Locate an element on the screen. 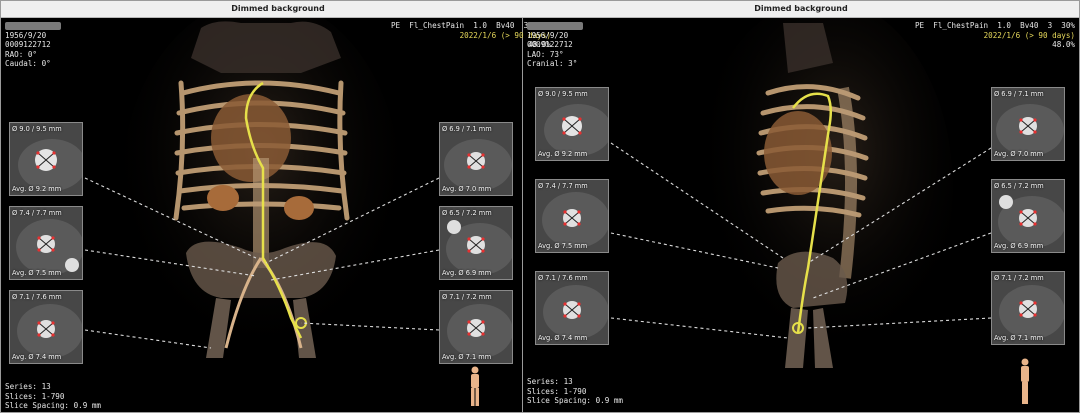  zoom-level: 48.0% is located at coordinates (1063, 44).